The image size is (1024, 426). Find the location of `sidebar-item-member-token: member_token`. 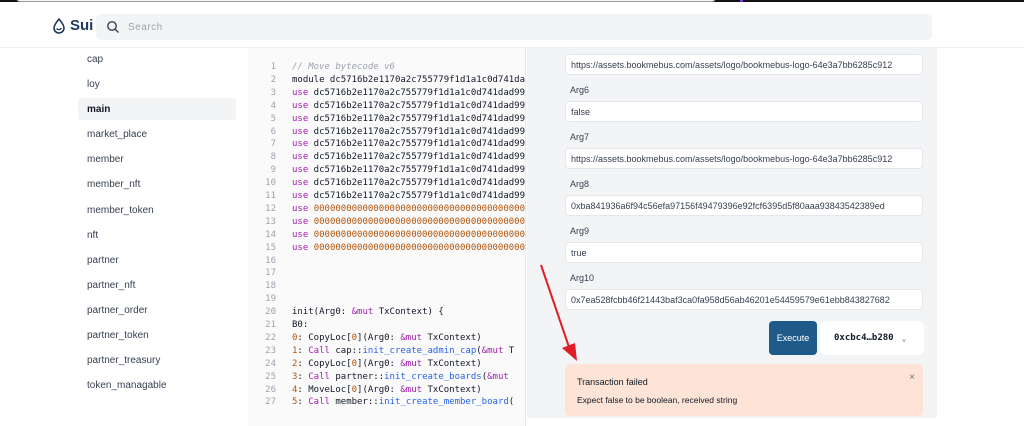

sidebar-item-member-token: member_token is located at coordinates (157, 210).